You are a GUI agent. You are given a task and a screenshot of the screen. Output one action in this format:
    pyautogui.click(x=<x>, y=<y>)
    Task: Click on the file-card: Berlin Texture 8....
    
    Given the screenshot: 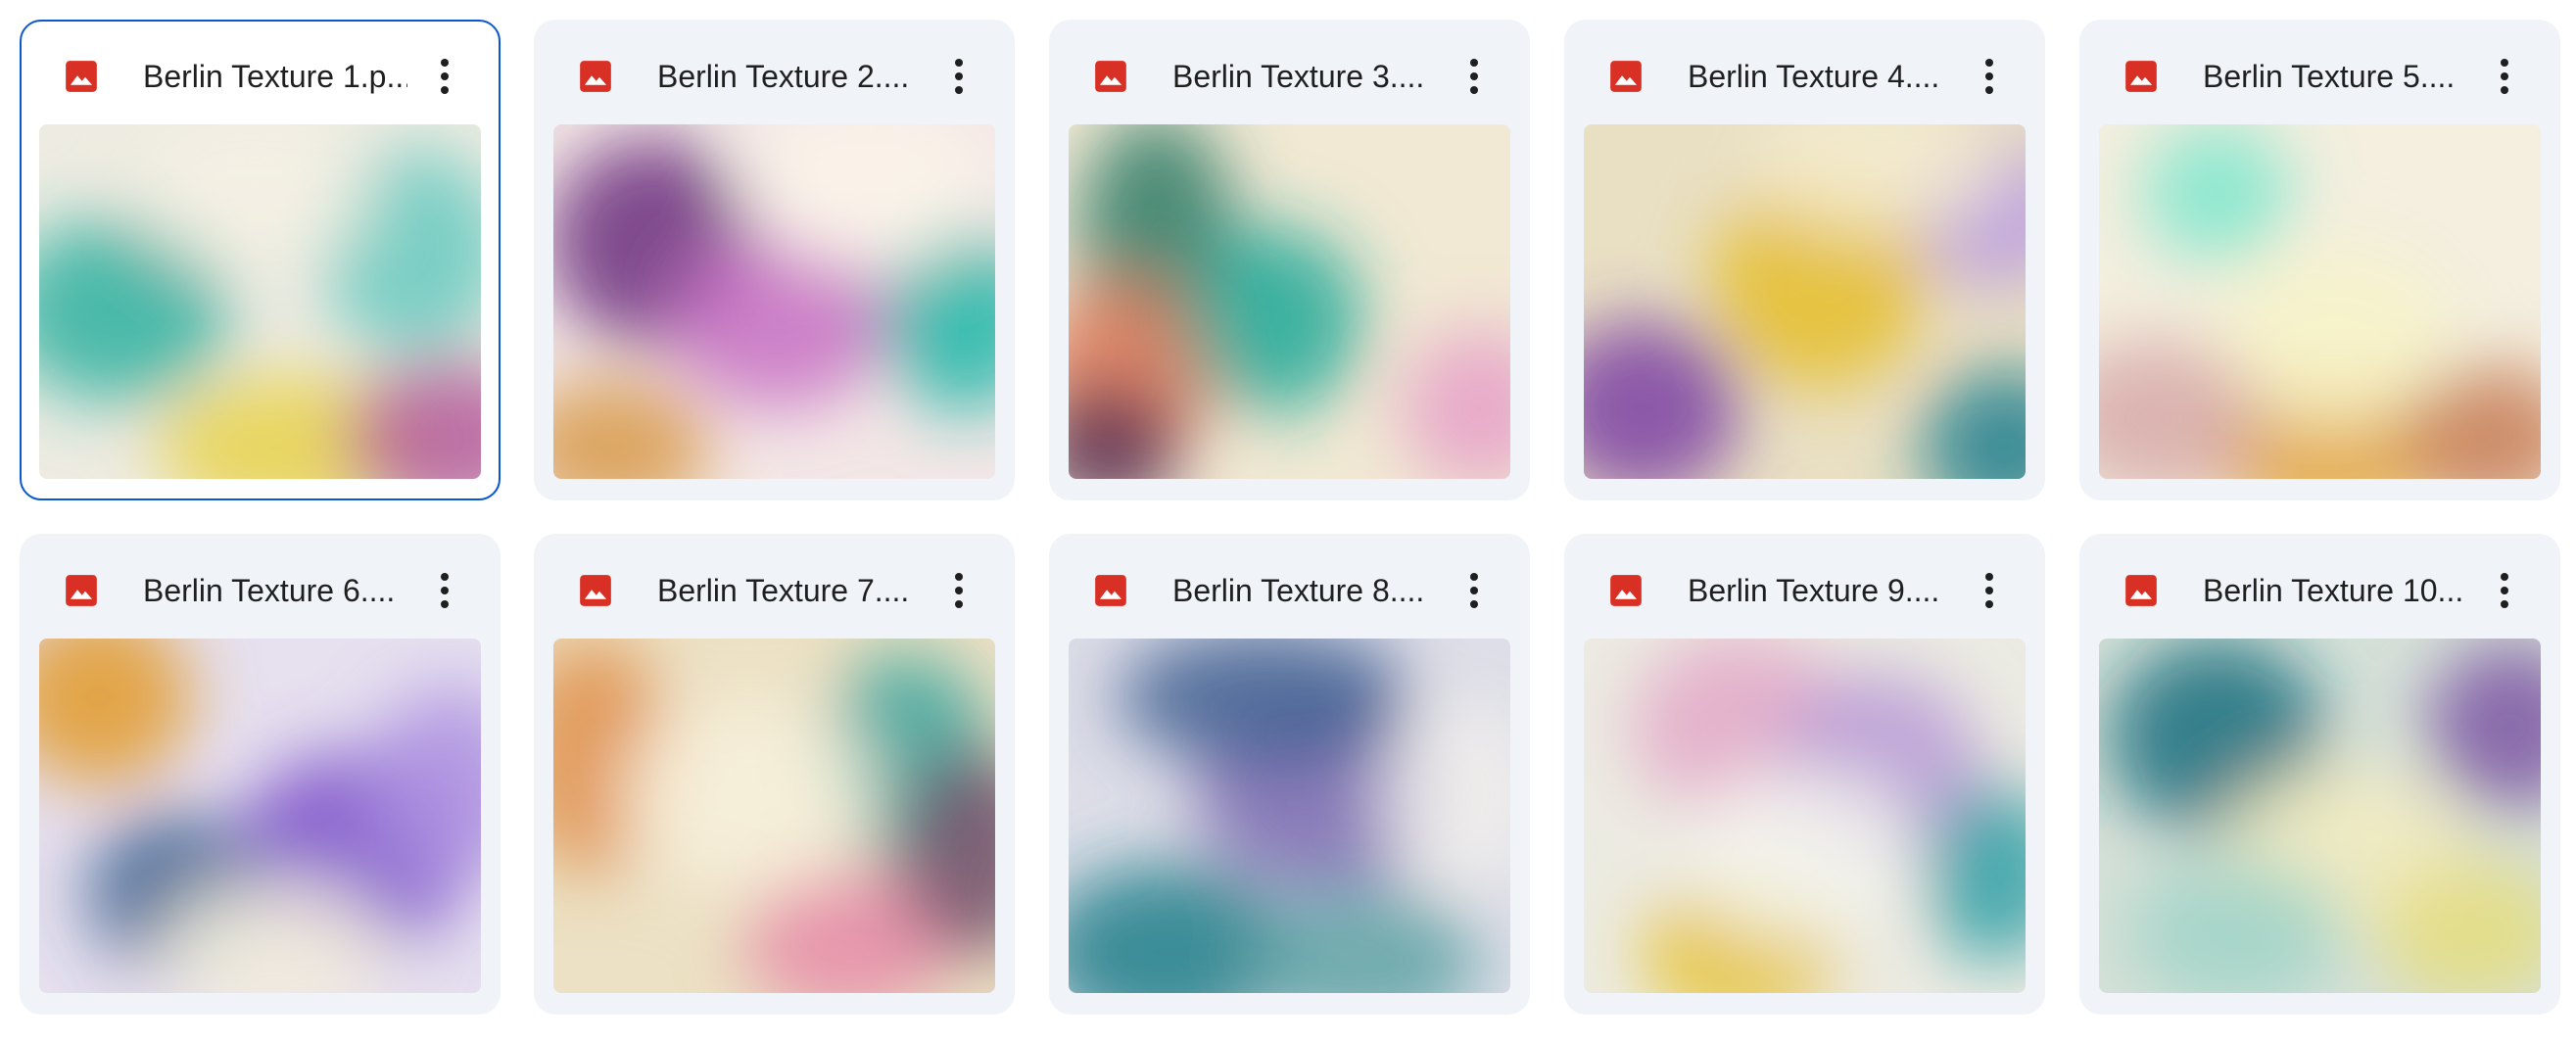 What is the action you would take?
    pyautogui.click(x=1290, y=774)
    